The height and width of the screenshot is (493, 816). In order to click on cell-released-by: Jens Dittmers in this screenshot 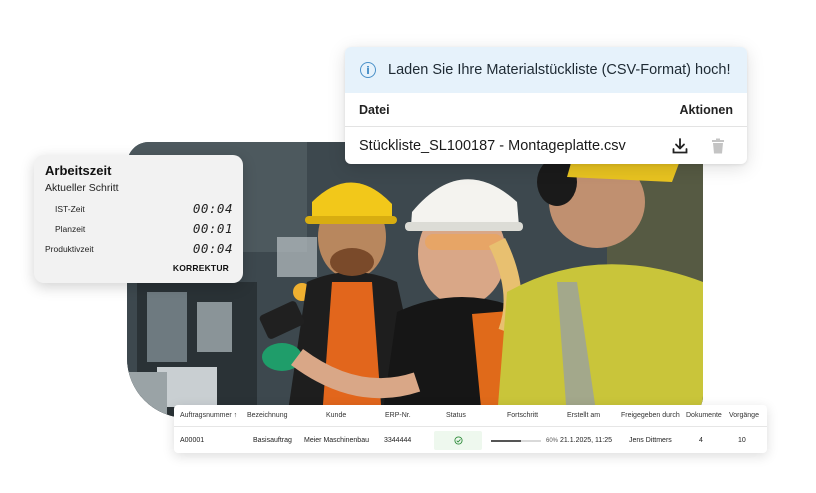, I will do `click(650, 440)`.